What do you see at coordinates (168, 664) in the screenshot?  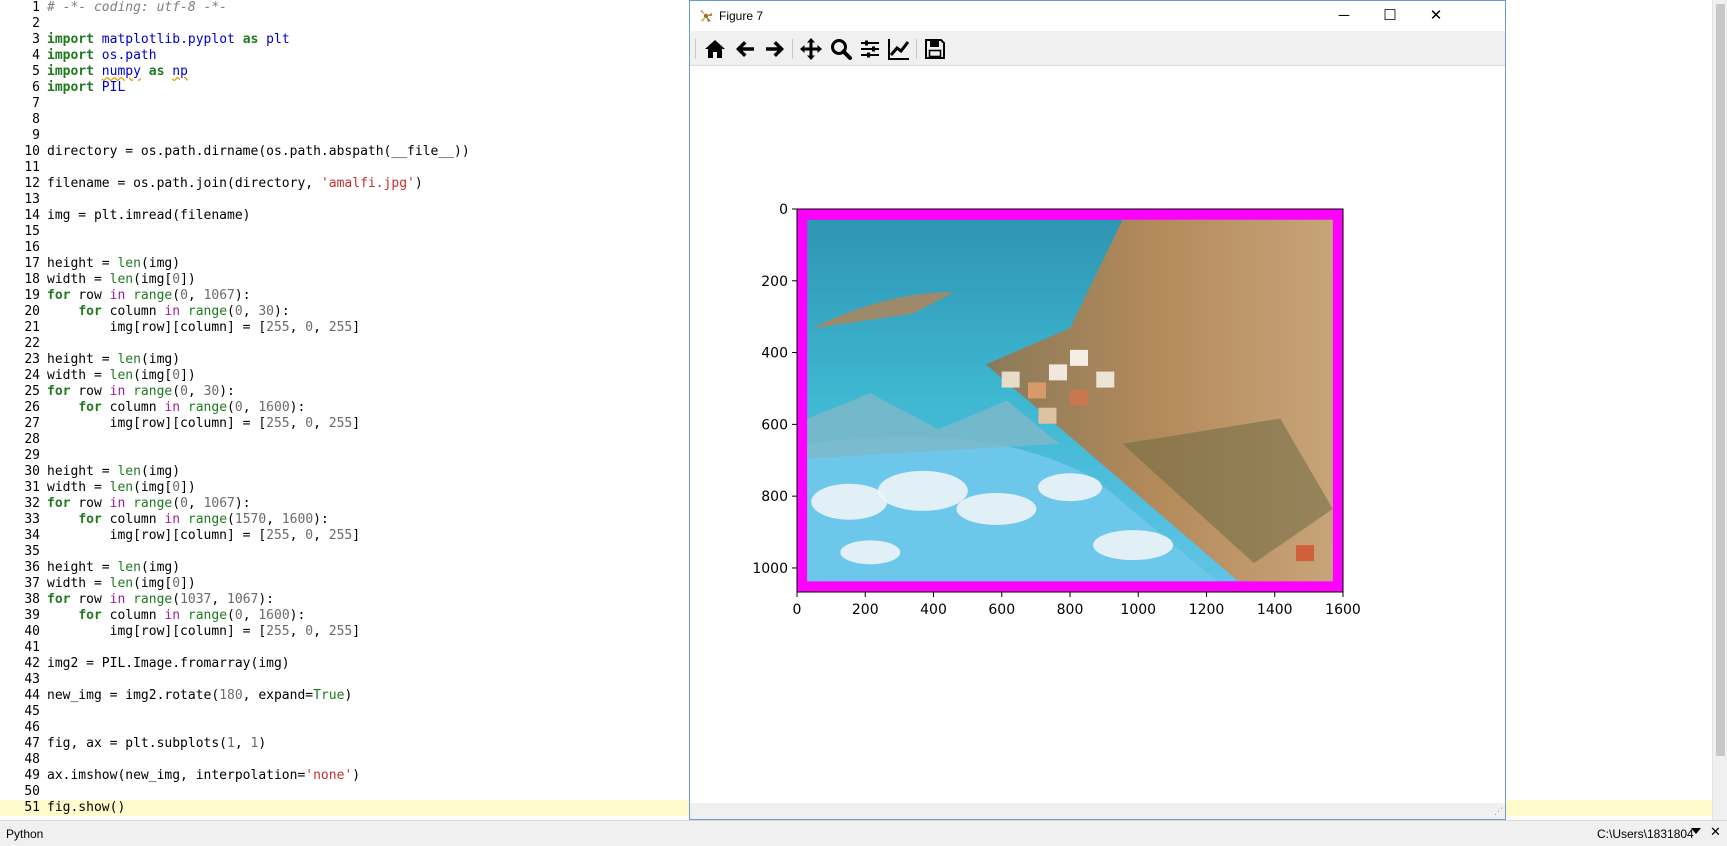 I see `code-text: img2 = PIL.Image.fromarray(img)` at bounding box center [168, 664].